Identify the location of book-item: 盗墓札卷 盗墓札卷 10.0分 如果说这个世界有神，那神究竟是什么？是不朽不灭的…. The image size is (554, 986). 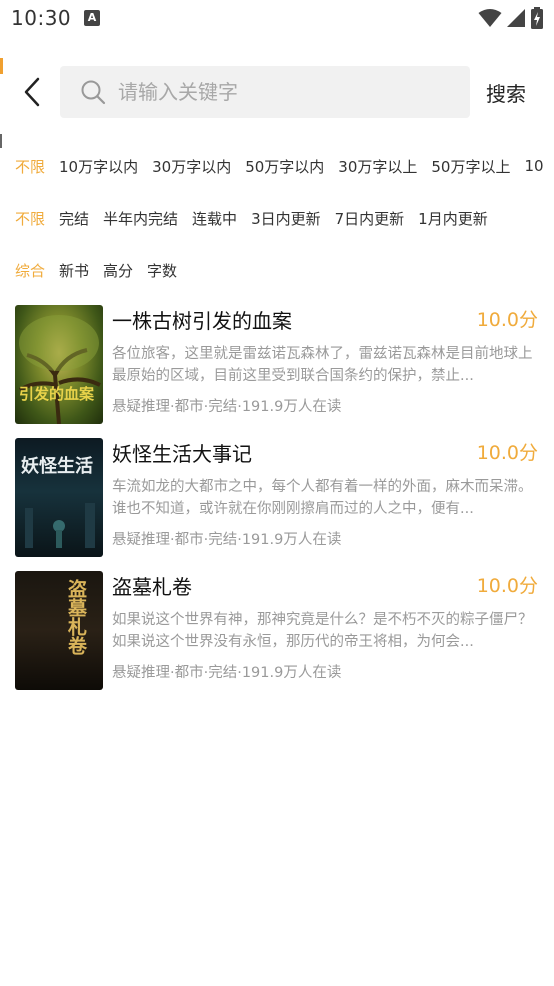
(277, 631).